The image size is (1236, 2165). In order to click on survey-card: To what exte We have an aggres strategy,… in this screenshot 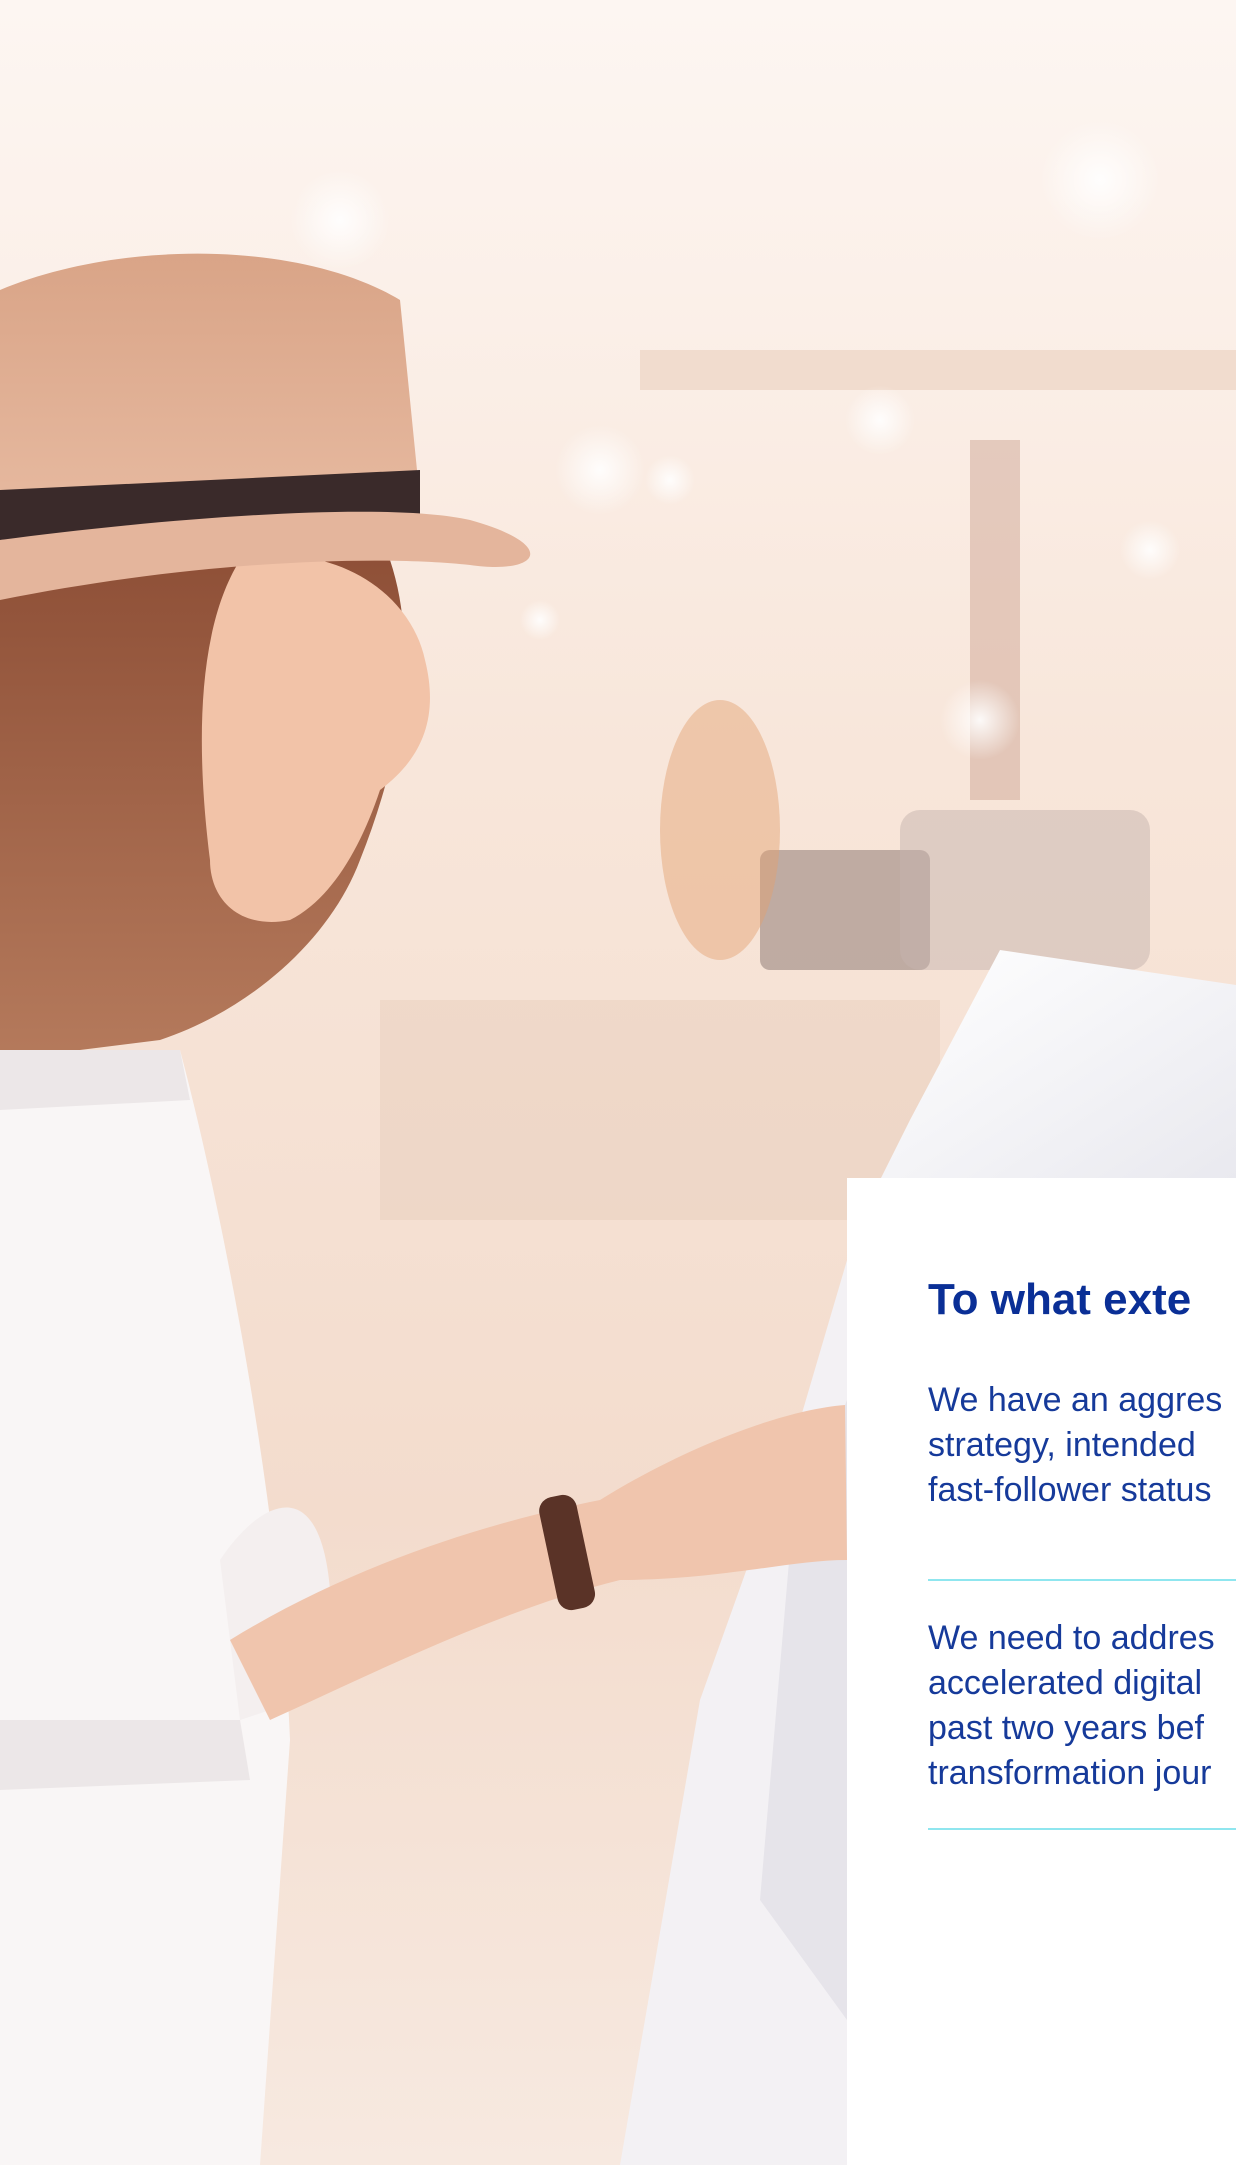, I will do `click(1041, 1671)`.